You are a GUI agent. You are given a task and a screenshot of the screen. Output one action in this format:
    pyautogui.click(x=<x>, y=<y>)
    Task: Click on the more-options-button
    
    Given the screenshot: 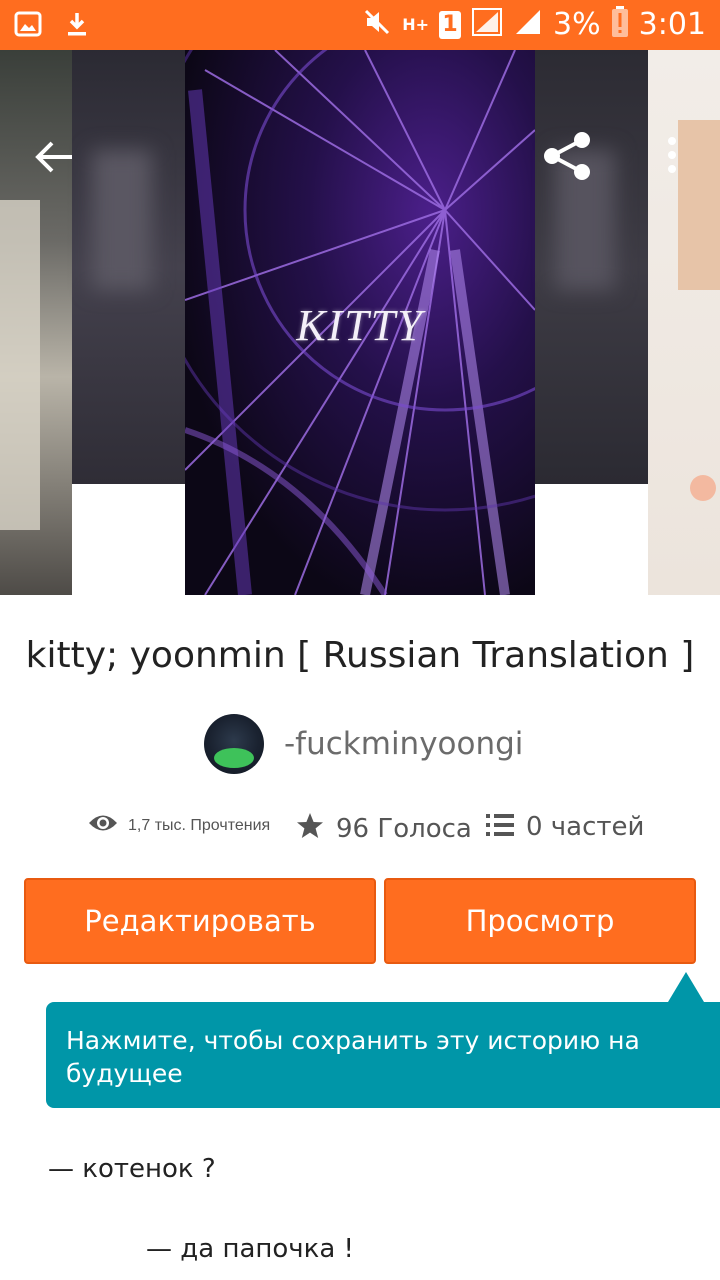 What is the action you would take?
    pyautogui.click(x=672, y=156)
    